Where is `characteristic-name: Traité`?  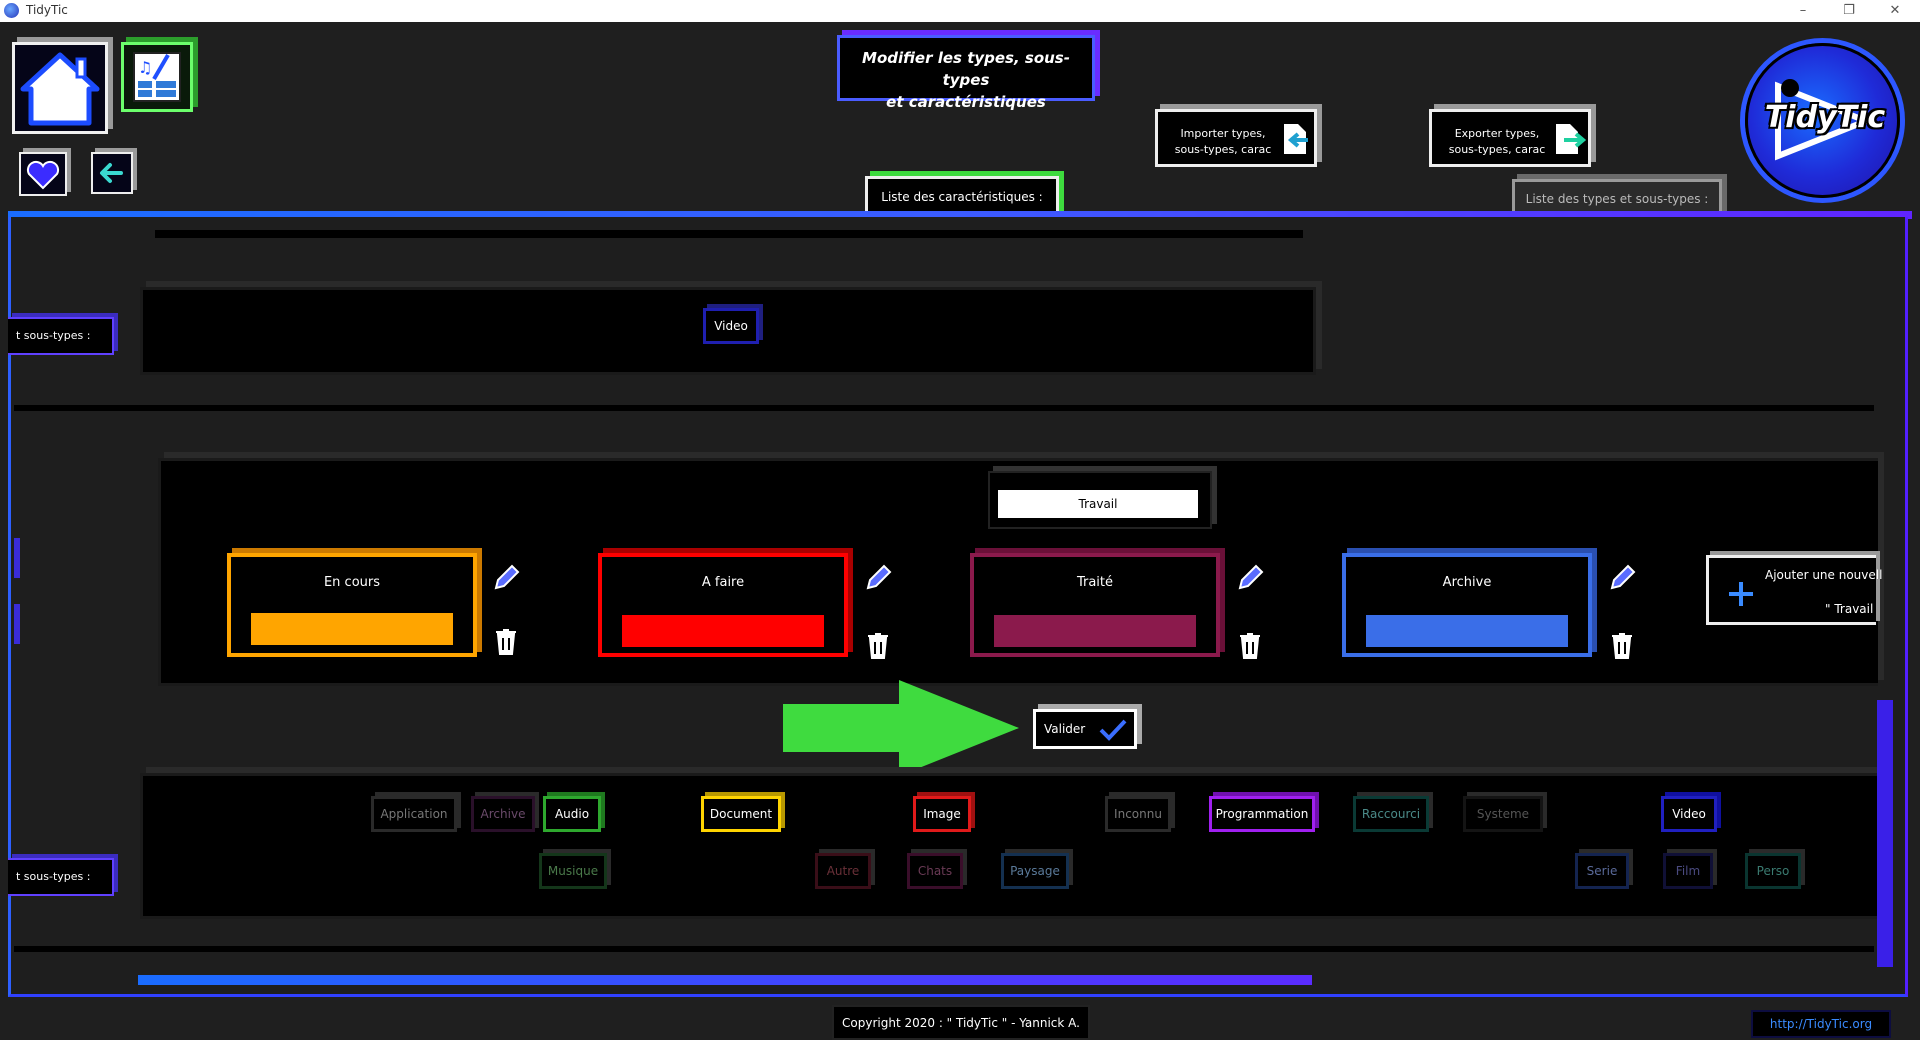 characteristic-name: Traité is located at coordinates (1095, 582).